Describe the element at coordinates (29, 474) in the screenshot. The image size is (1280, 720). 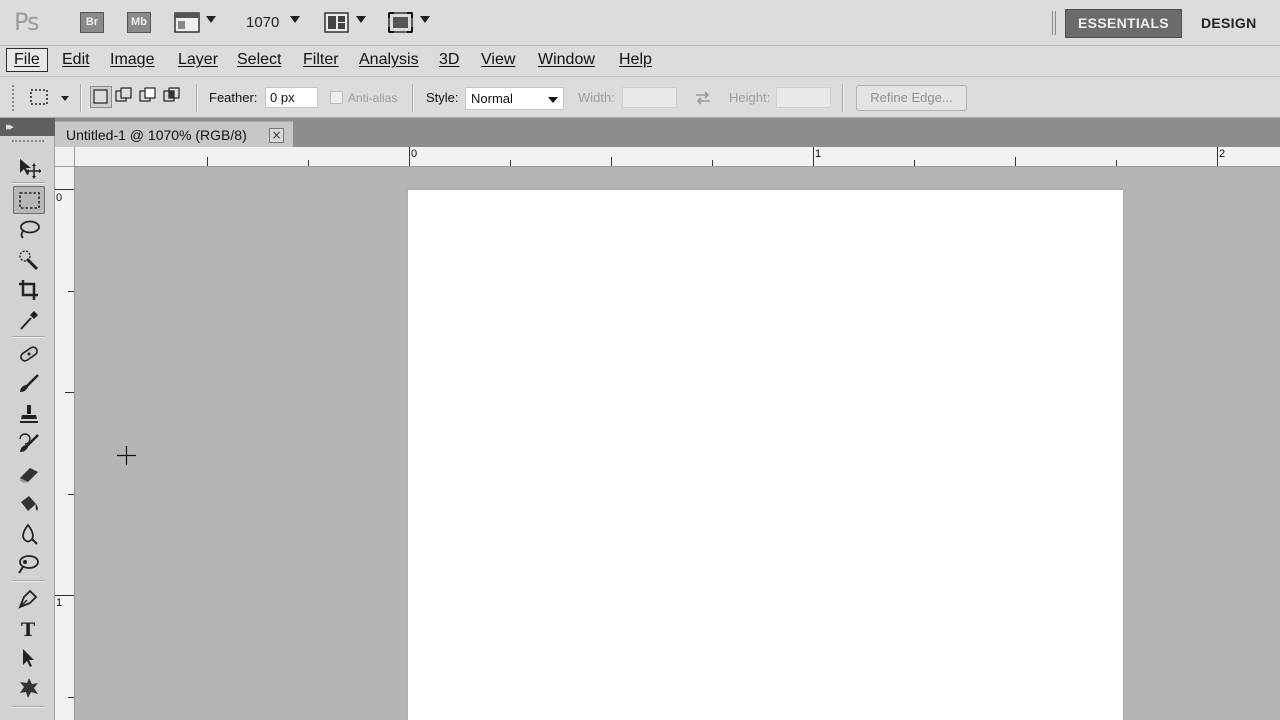
I see `eraser-icon` at that location.